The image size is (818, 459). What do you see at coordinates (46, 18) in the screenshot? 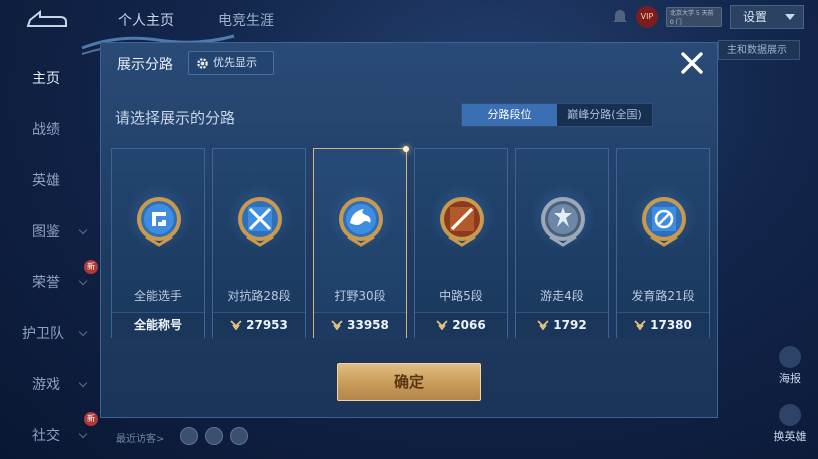
I see `back-arrow-icon` at bounding box center [46, 18].